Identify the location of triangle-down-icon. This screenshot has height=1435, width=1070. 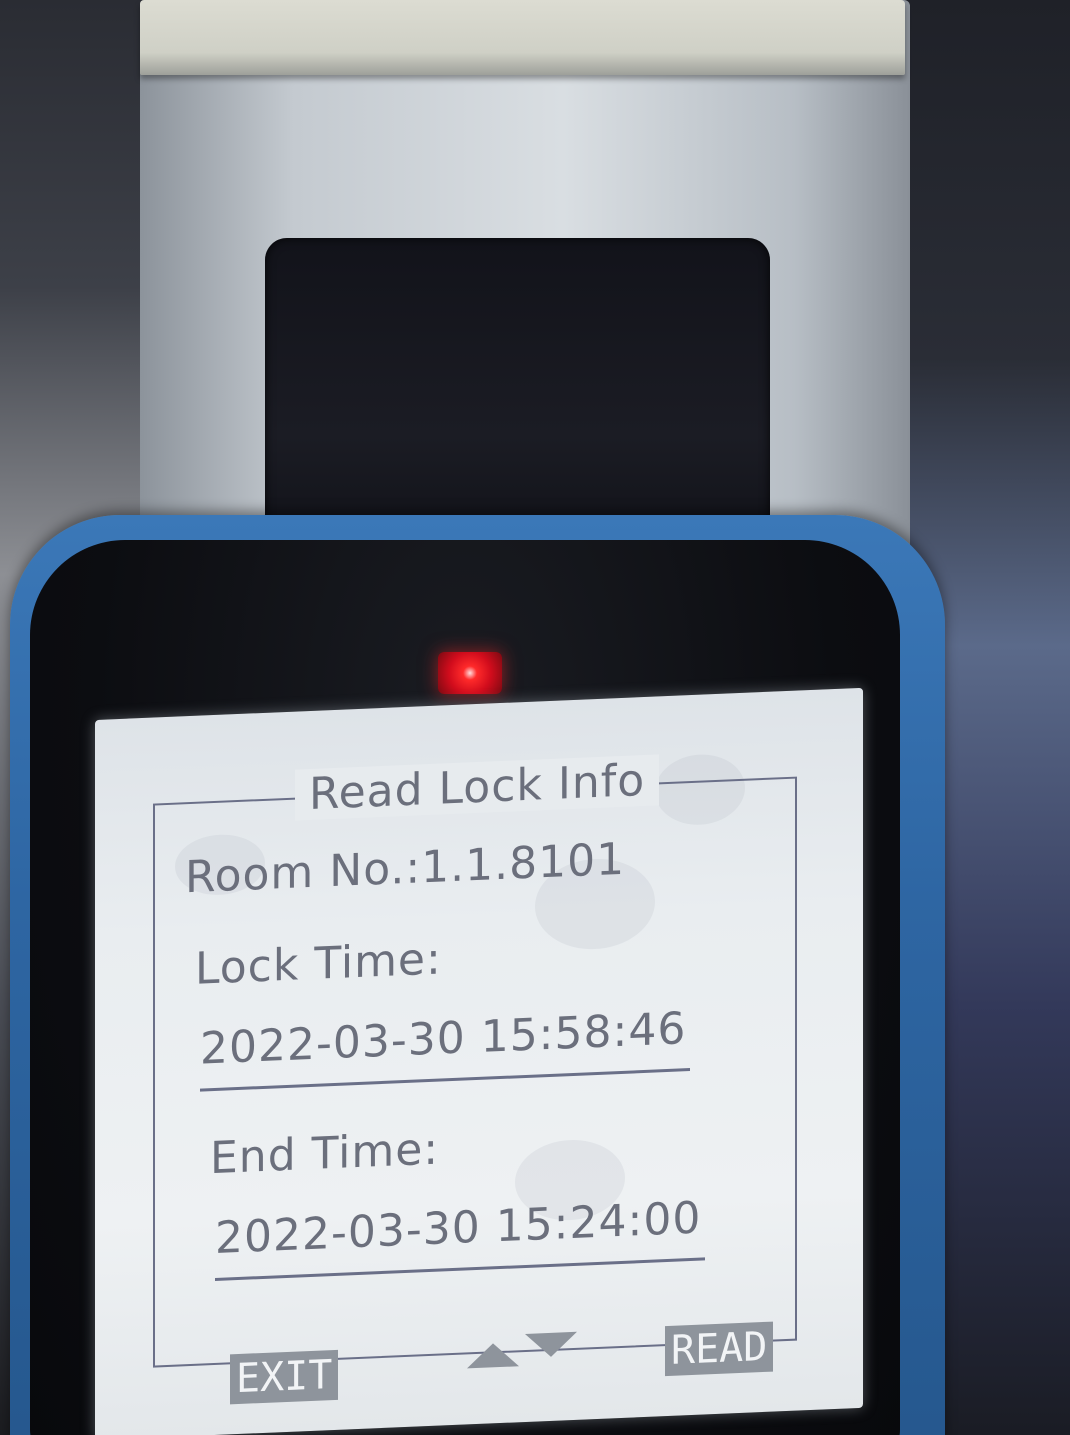
(551, 1344).